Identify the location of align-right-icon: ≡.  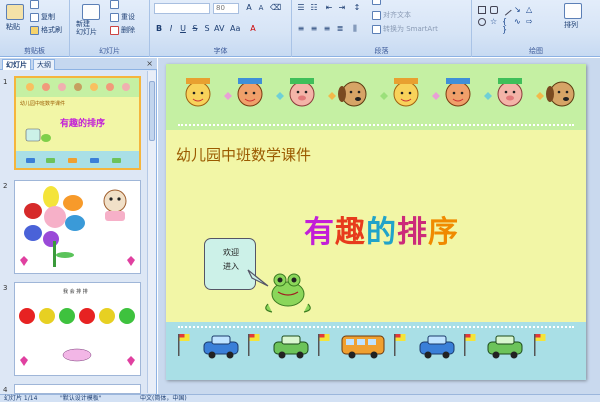
(327, 29).